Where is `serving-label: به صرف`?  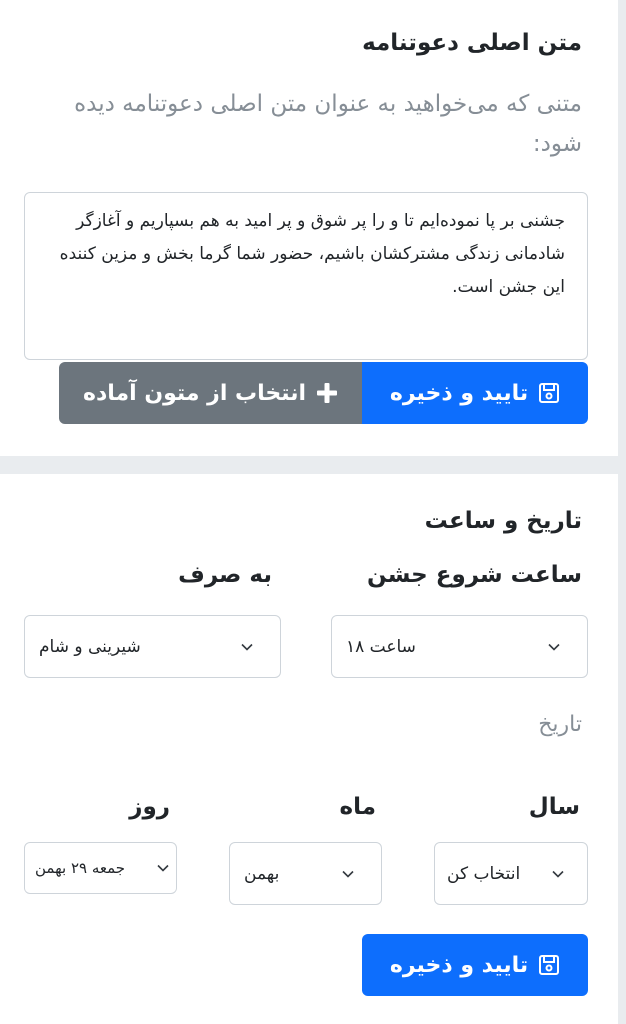
serving-label: به صرف is located at coordinates (225, 575).